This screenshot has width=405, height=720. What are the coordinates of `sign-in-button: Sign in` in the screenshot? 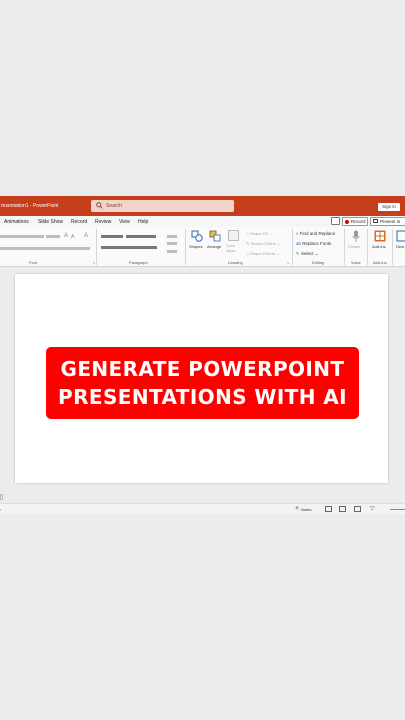 It's located at (389, 207).